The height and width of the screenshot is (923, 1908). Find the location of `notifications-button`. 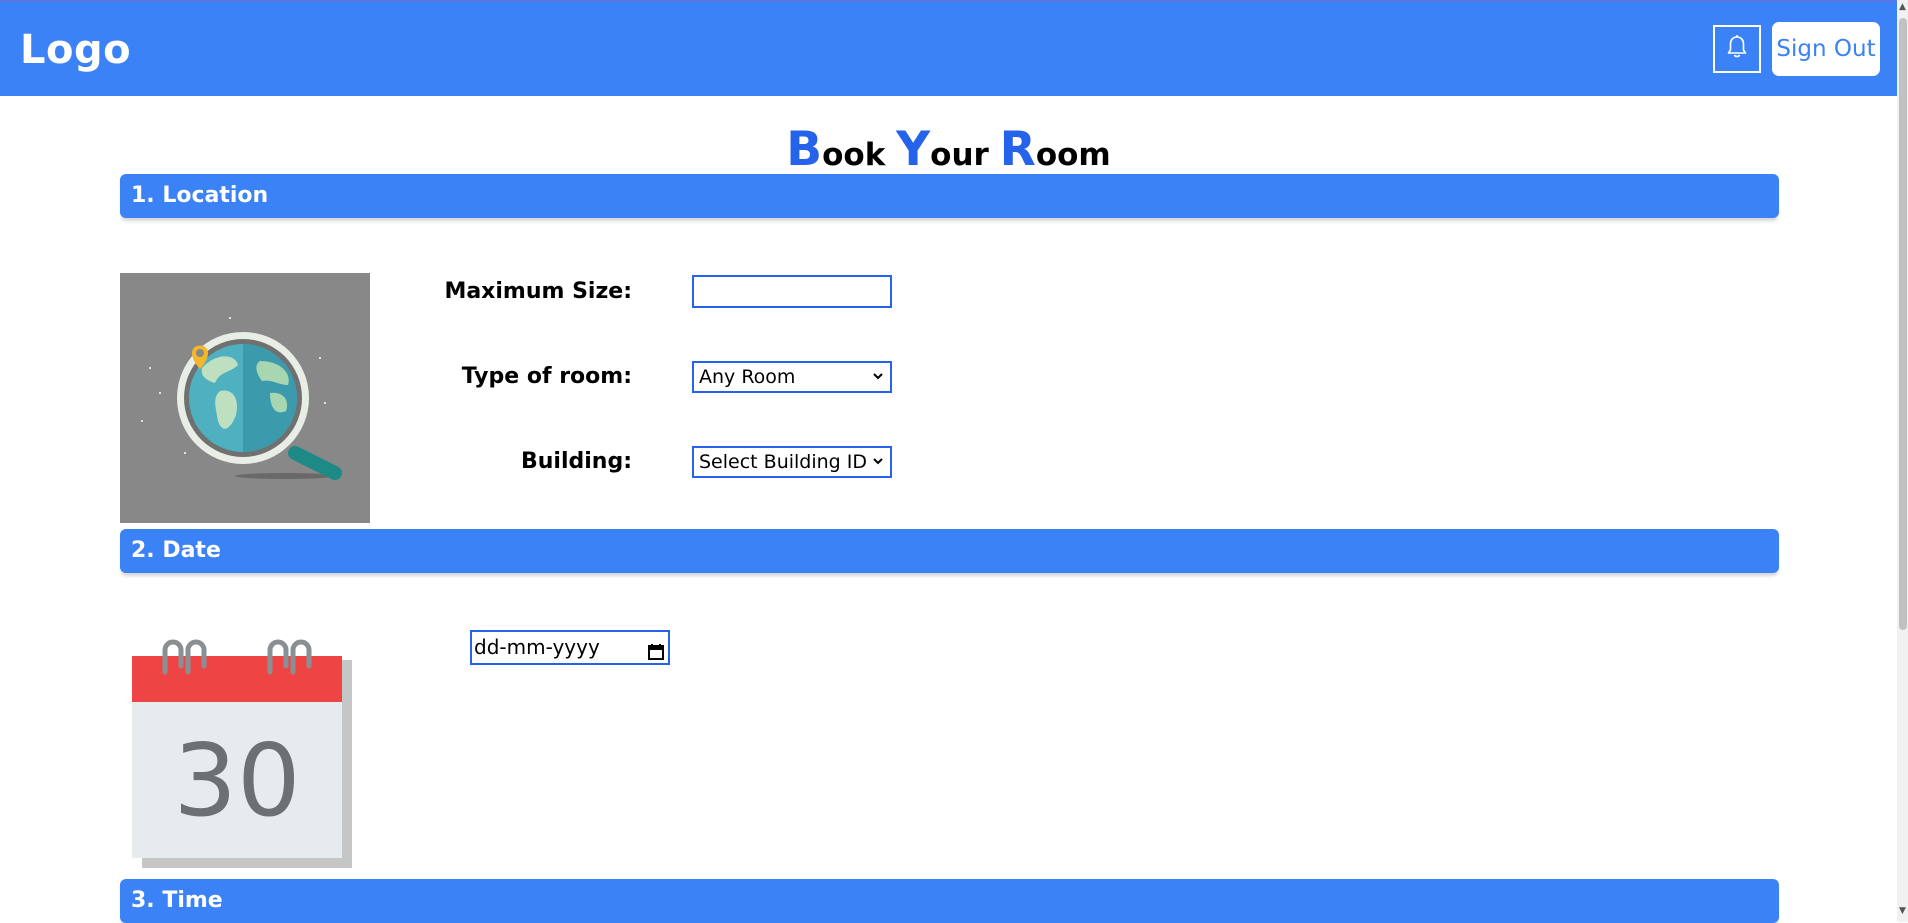

notifications-button is located at coordinates (1737, 49).